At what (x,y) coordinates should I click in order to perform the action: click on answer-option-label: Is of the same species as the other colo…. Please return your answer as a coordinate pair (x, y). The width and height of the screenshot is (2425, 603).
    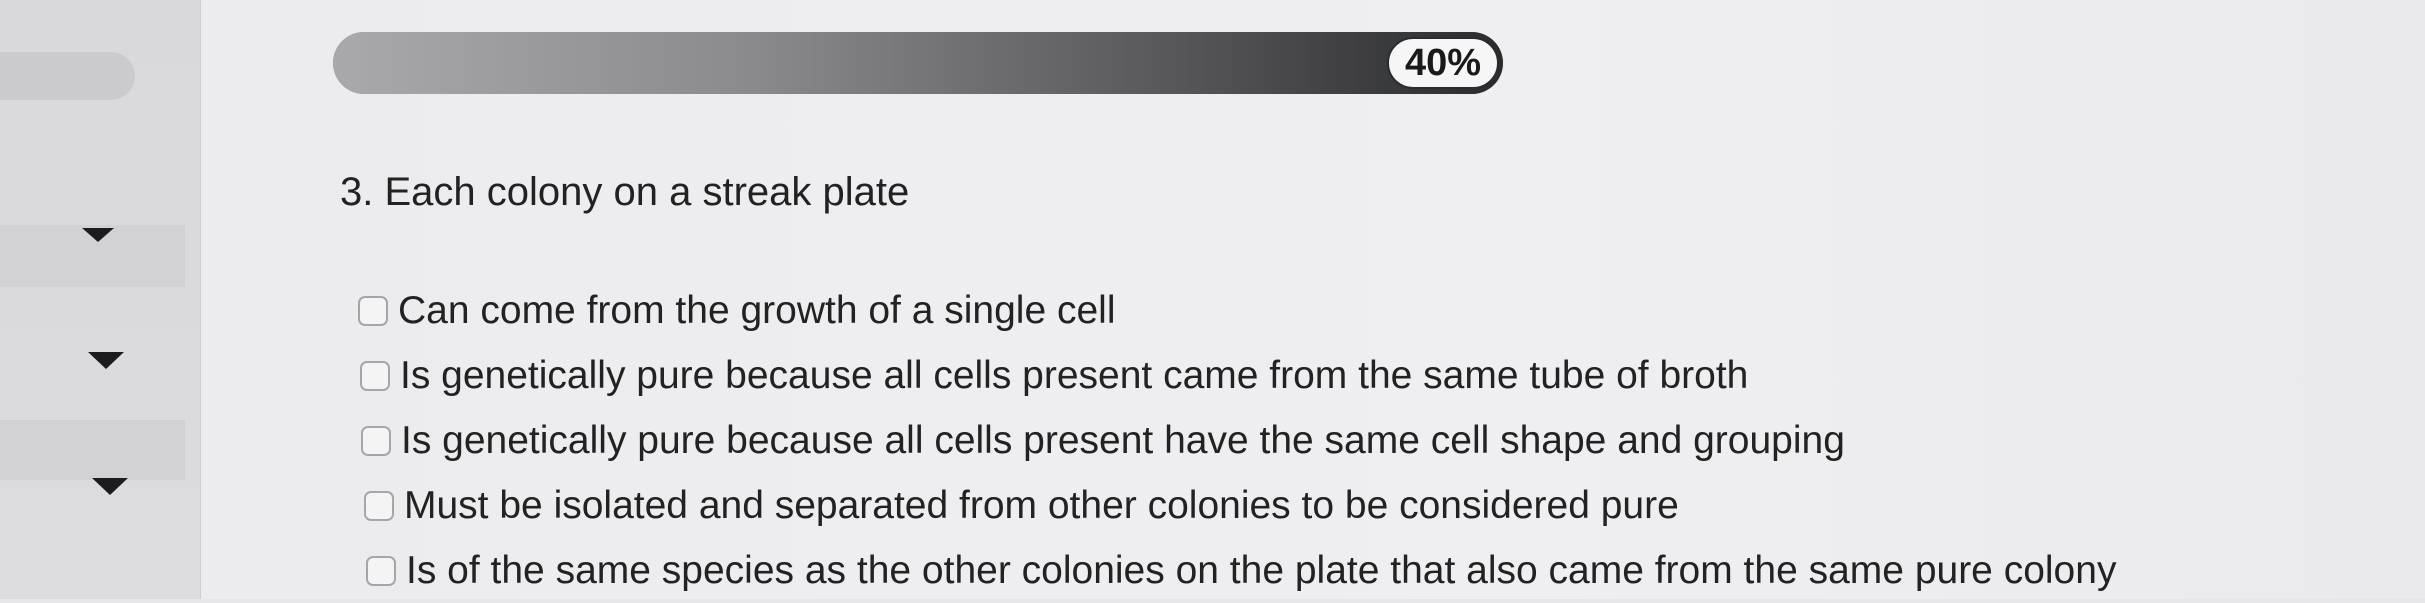
    Looking at the image, I should click on (1261, 570).